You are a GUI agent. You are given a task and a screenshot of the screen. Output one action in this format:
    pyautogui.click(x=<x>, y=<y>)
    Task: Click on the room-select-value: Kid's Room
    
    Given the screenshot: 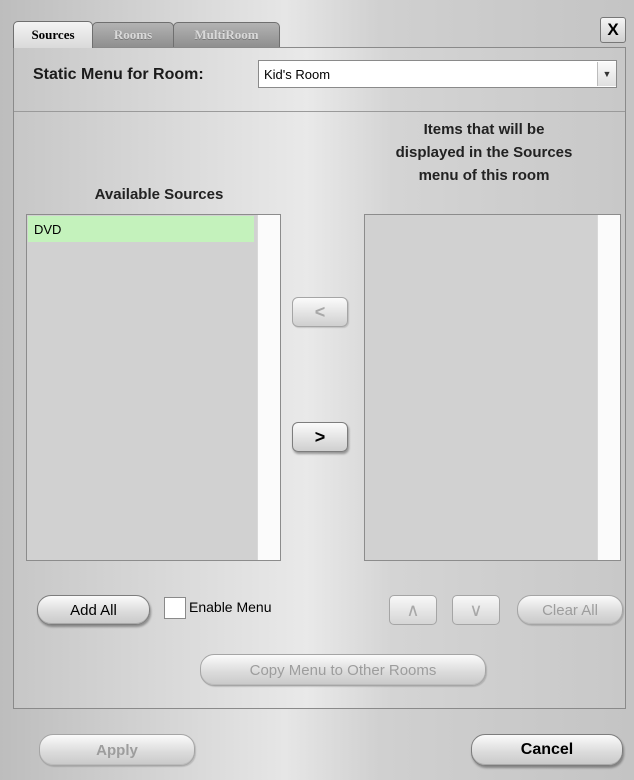 What is the action you would take?
    pyautogui.click(x=297, y=74)
    